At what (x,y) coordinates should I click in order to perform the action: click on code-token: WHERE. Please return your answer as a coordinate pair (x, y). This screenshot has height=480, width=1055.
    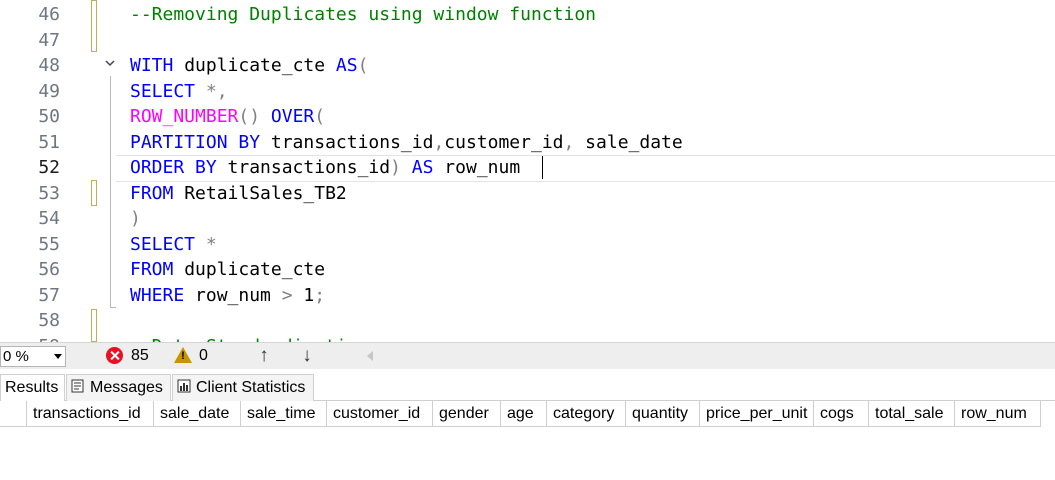
    Looking at the image, I should click on (157, 295).